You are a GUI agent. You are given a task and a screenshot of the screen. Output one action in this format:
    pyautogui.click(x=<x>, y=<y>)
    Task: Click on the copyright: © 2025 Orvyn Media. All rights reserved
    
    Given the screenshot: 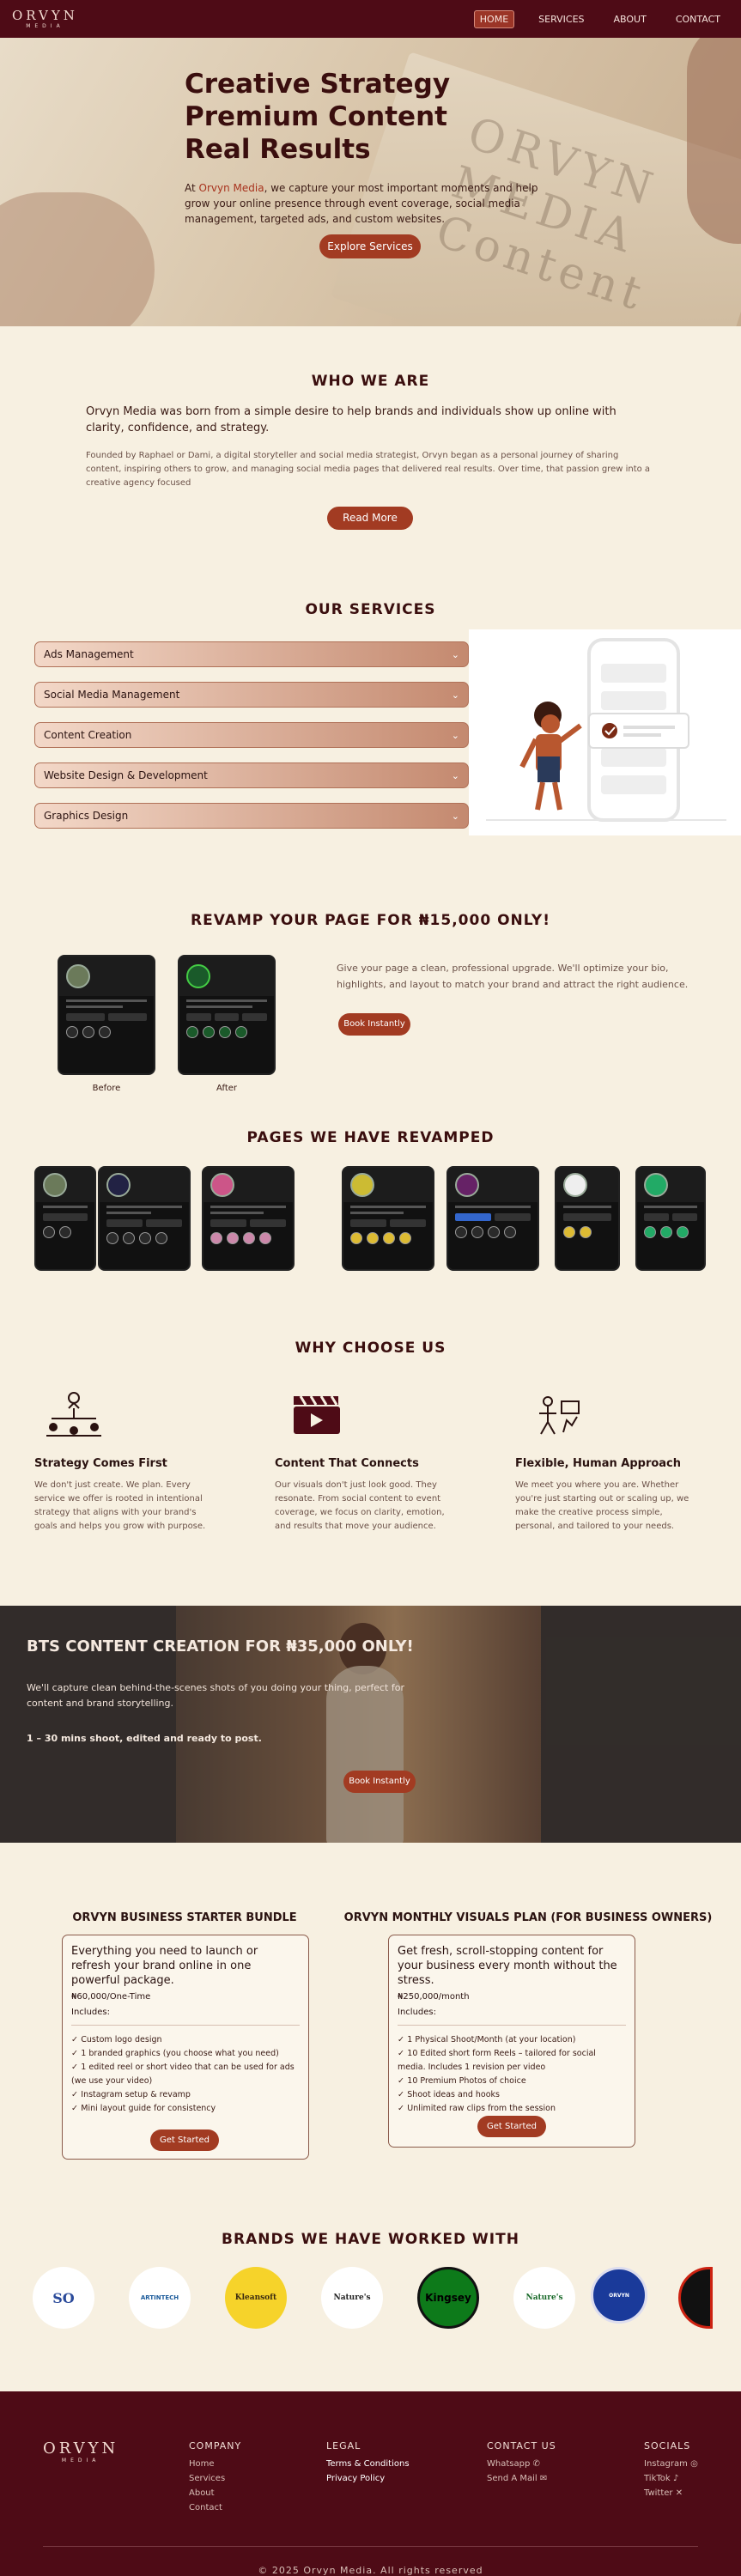 What is the action you would take?
    pyautogui.click(x=370, y=2570)
    